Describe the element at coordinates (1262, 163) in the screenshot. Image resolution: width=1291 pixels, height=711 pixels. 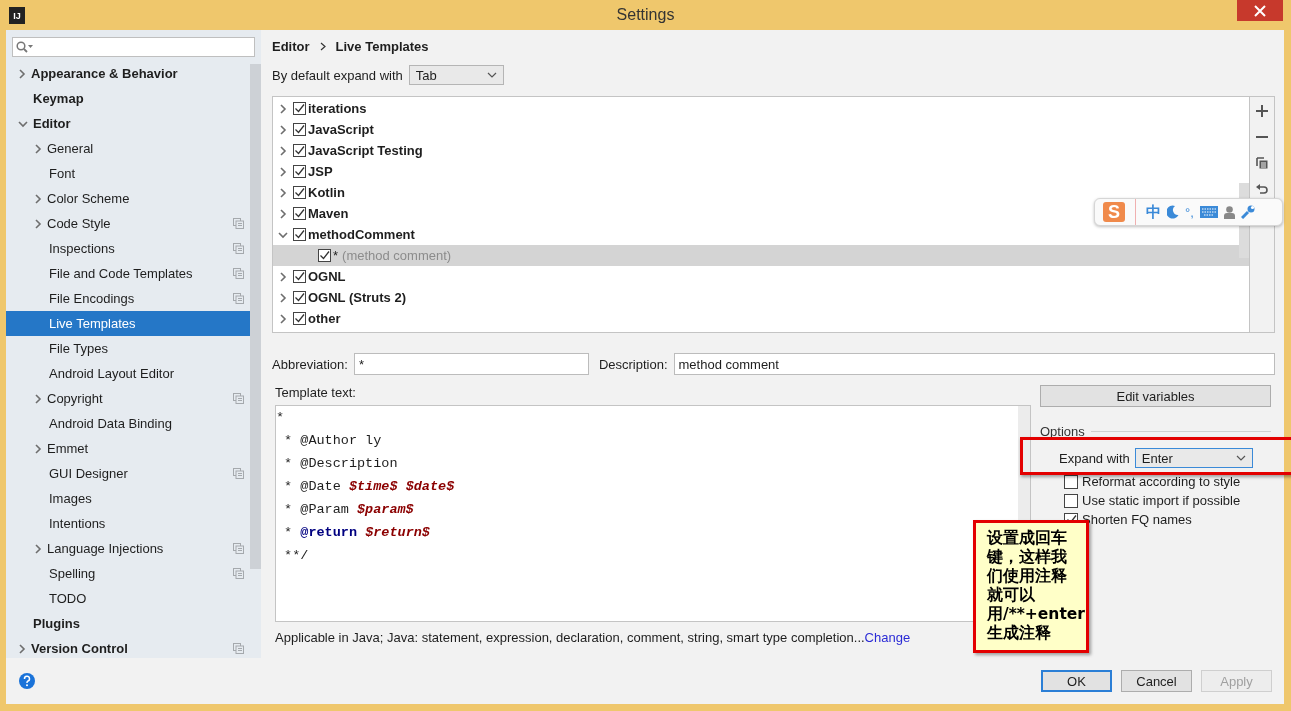
I see `copy-icon` at that location.